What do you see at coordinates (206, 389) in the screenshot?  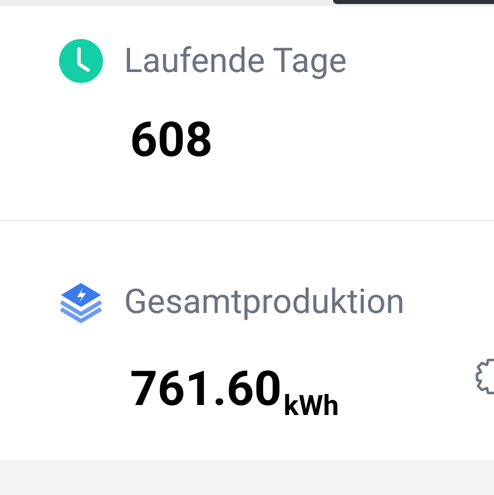 I see `stat-value: 761.60` at bounding box center [206, 389].